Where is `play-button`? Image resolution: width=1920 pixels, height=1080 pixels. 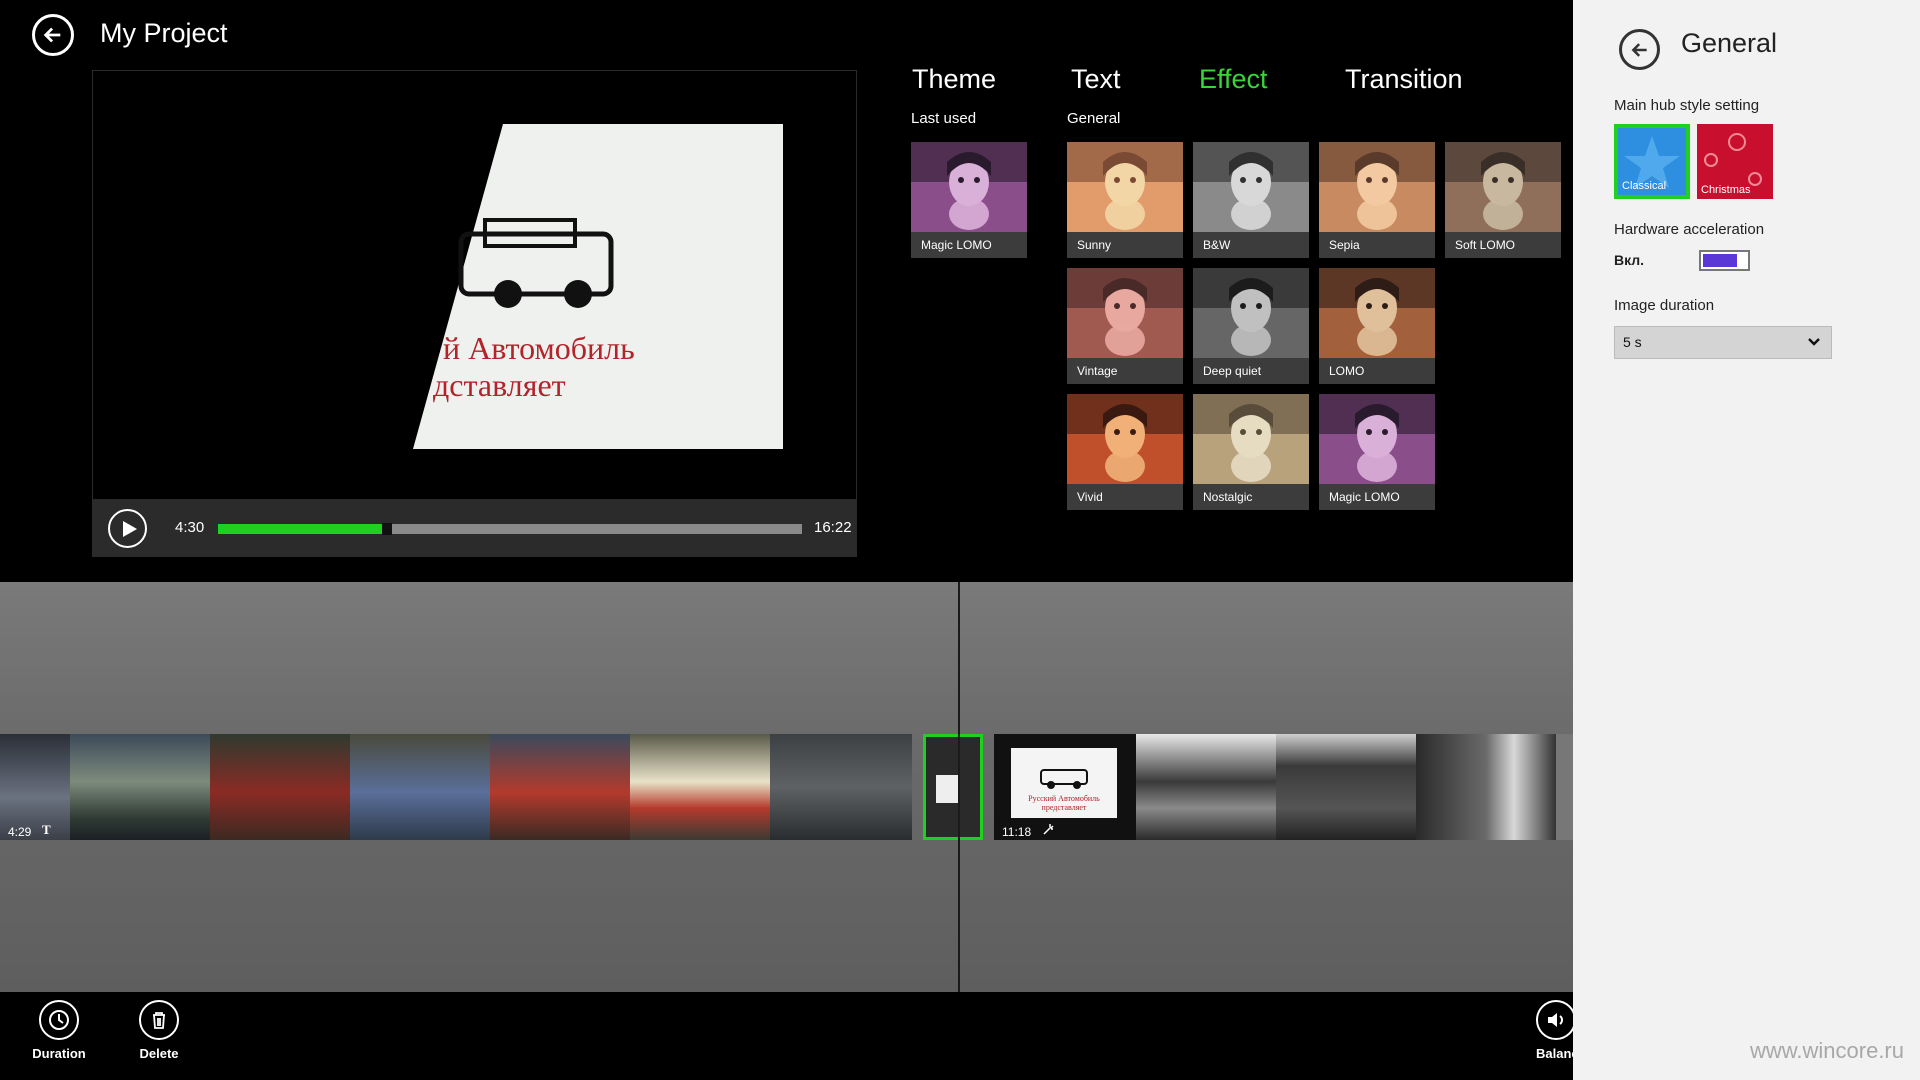
play-button is located at coordinates (127, 528).